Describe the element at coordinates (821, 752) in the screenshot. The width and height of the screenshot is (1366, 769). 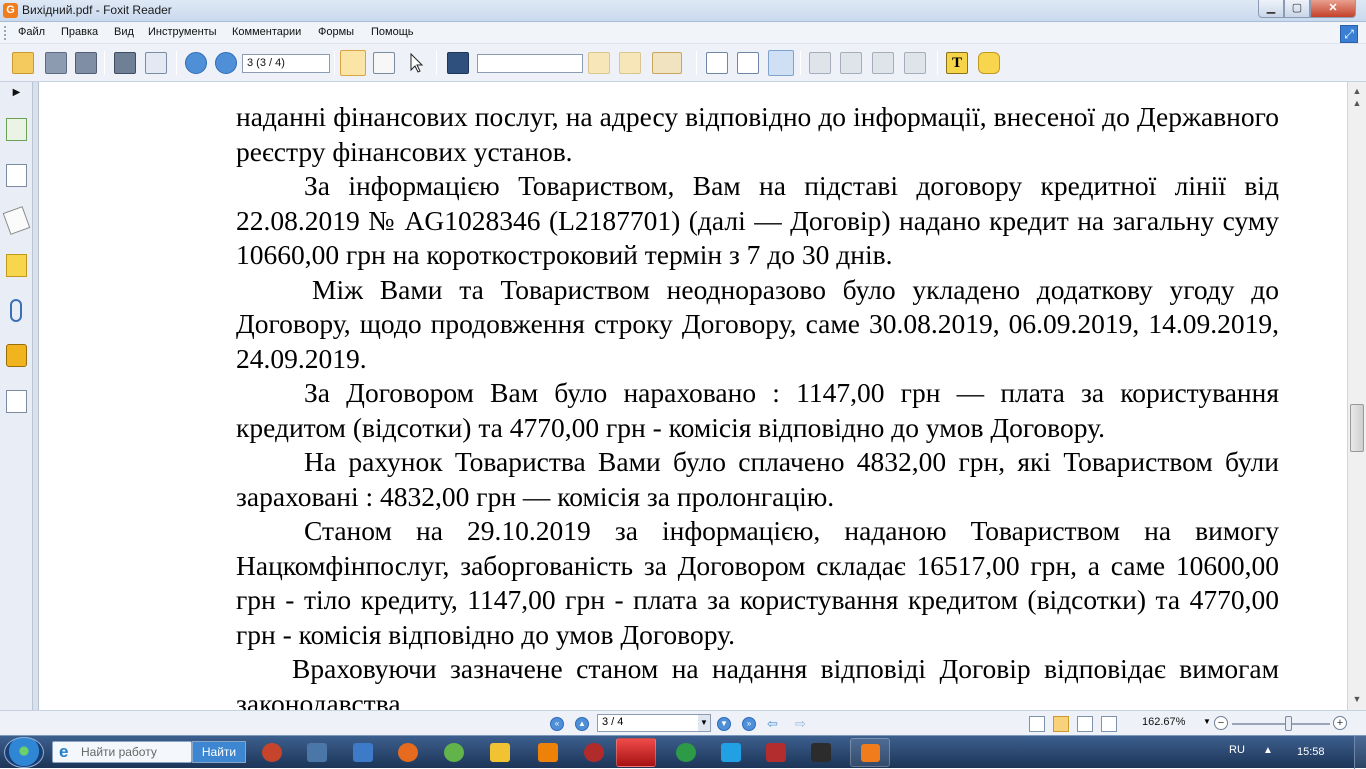
I see `winrar-icon` at that location.